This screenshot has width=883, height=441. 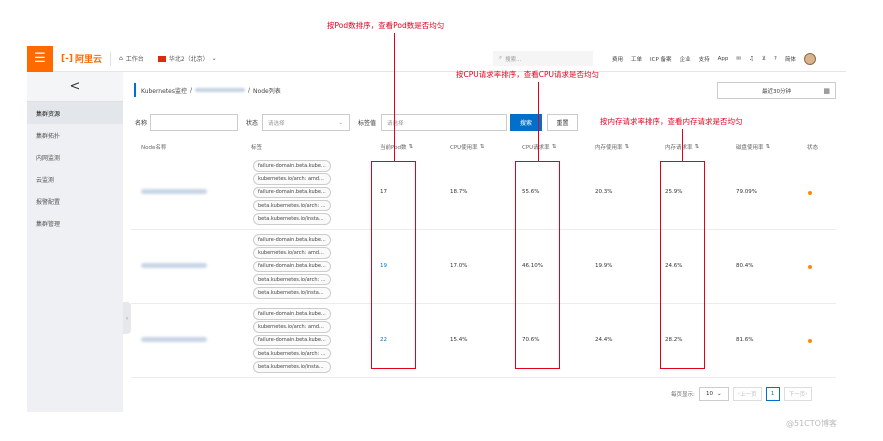 I want to click on col-disk-use: 磁盘使用率 ⇅, so click(x=753, y=147).